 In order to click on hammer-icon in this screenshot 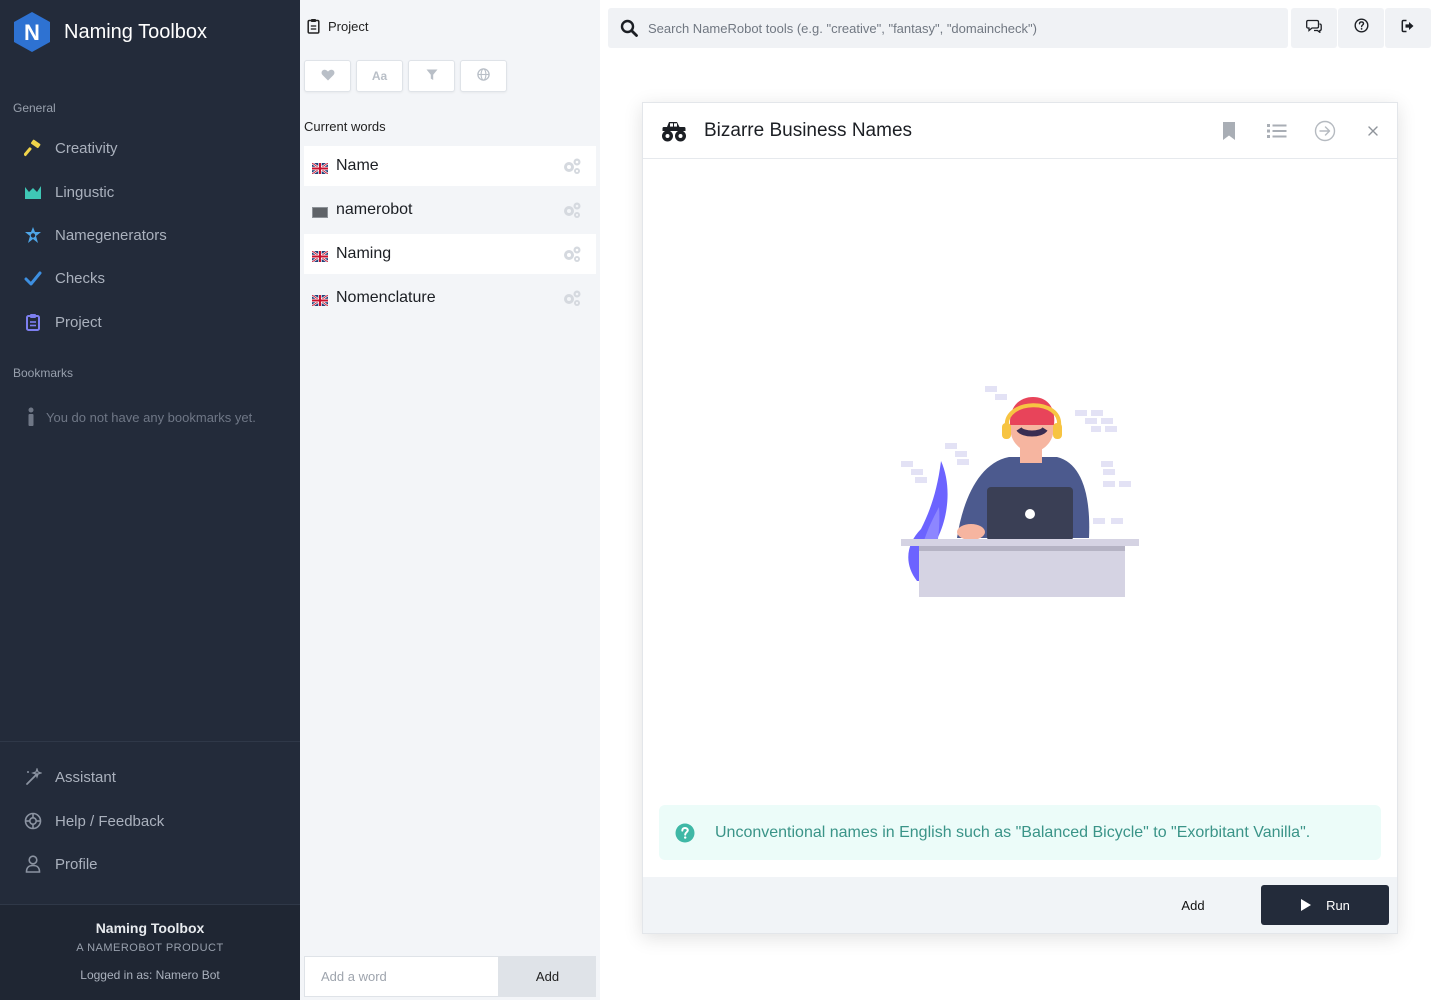, I will do `click(33, 148)`.